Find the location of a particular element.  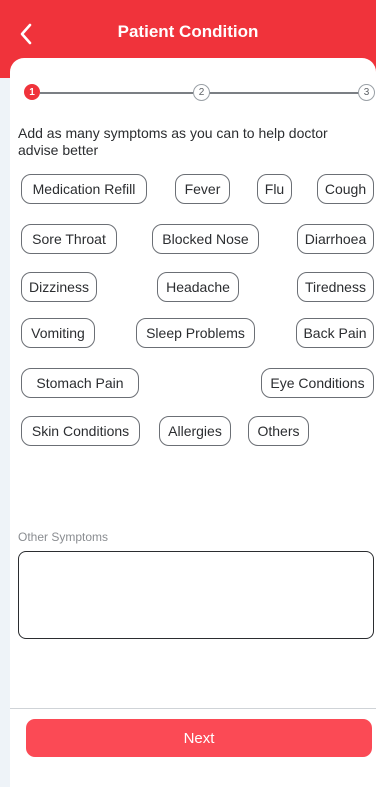

other-symptoms-label: Other Symptoms is located at coordinates (63, 537).